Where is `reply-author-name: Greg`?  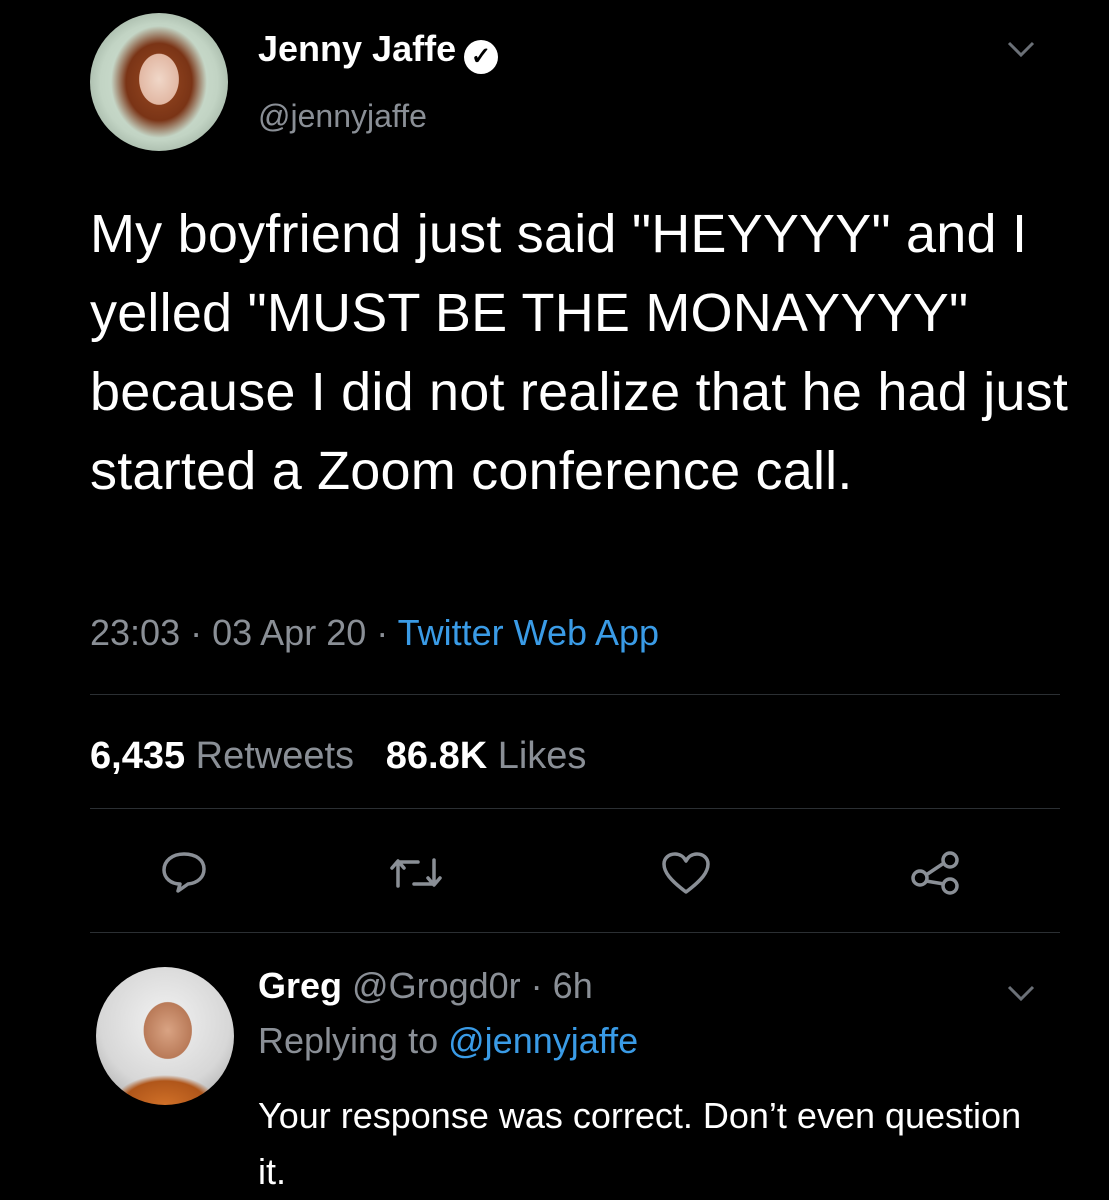 reply-author-name: Greg is located at coordinates (300, 985).